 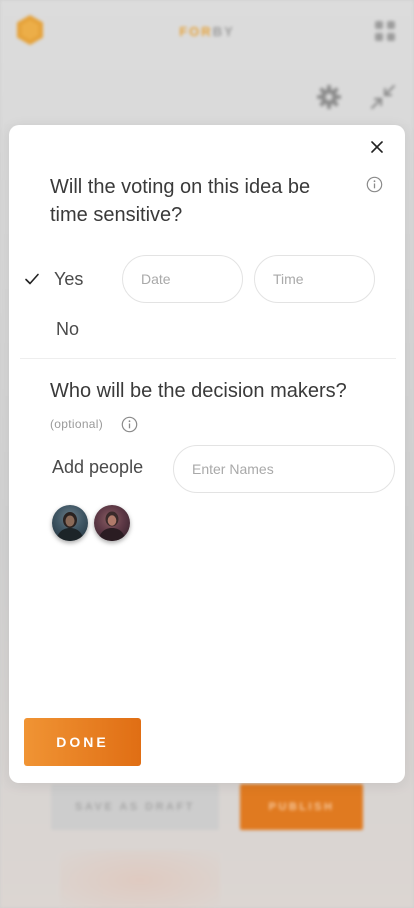 I want to click on close-icon, so click(x=377, y=147).